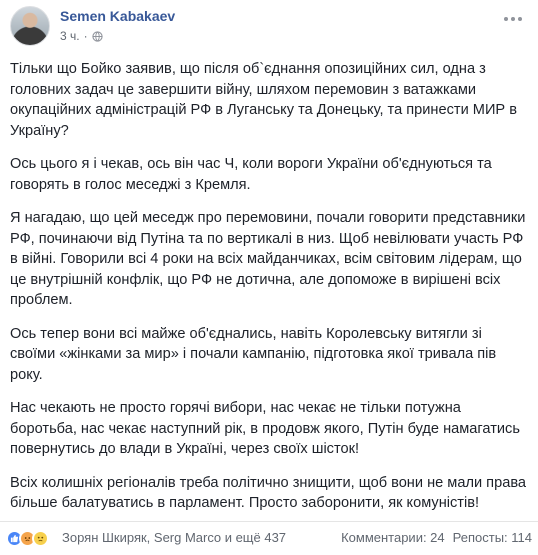 Image resolution: width=538 pixels, height=555 pixels. What do you see at coordinates (174, 537) in the screenshot?
I see `reactors-link: Зорян Шкиряк, Serg Marco и ещё 437` at bounding box center [174, 537].